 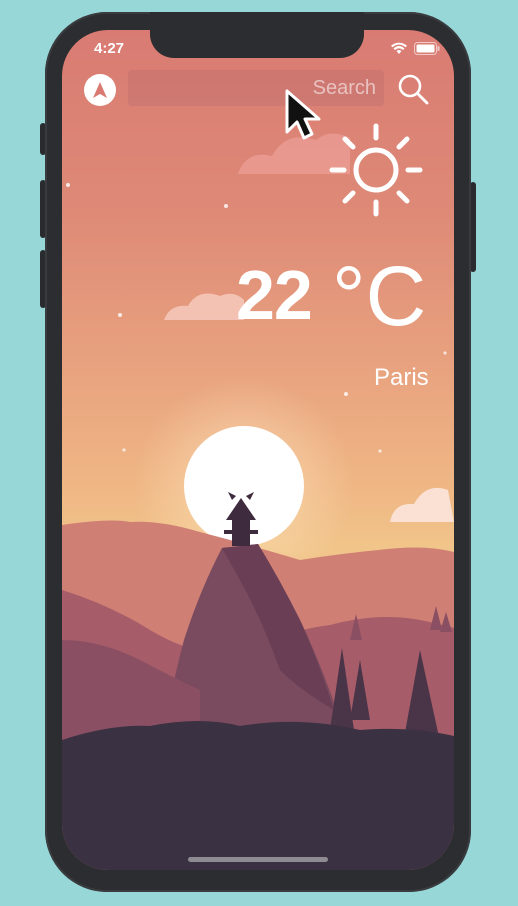 What do you see at coordinates (258, 859) in the screenshot?
I see `home-indicator` at bounding box center [258, 859].